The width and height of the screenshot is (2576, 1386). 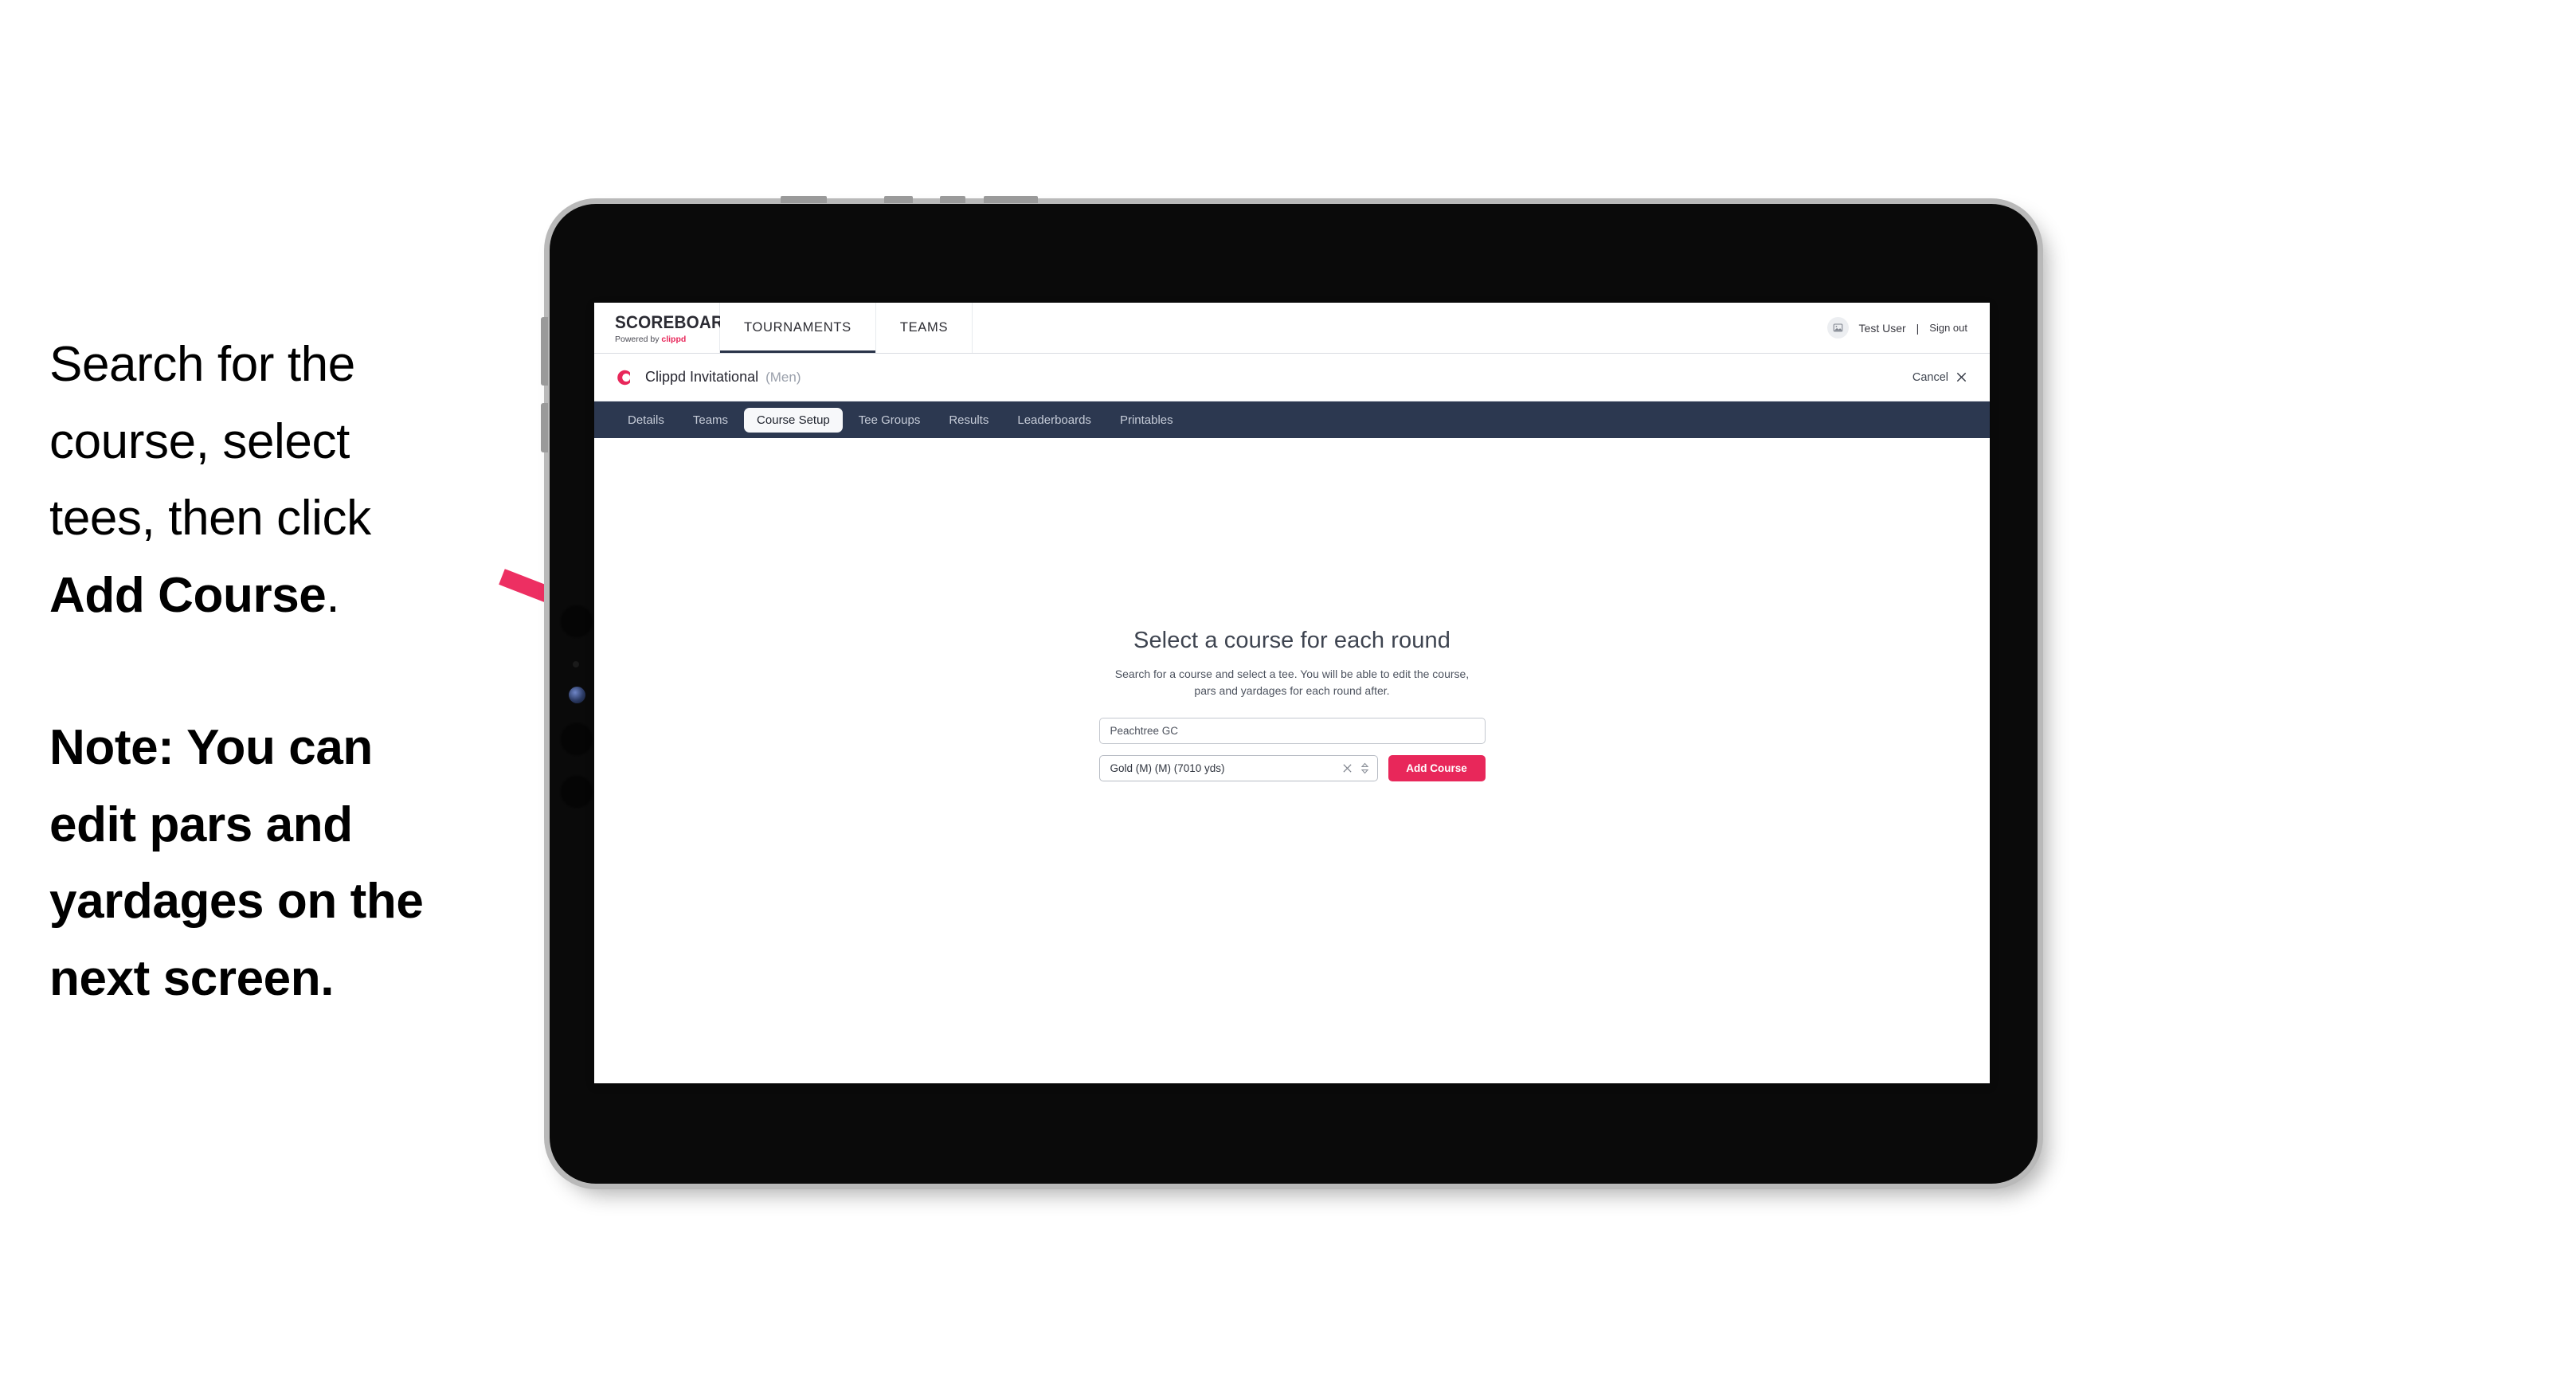 What do you see at coordinates (1364, 768) in the screenshot?
I see `chevron-up-down-icon` at bounding box center [1364, 768].